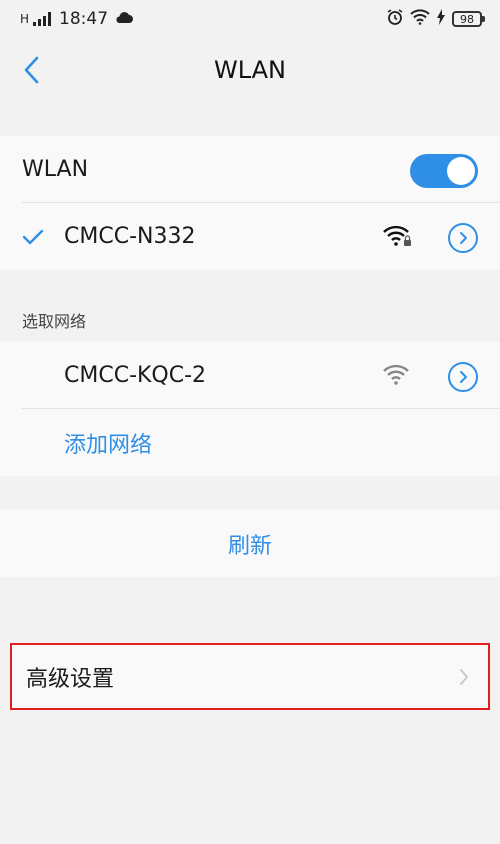 Image resolution: width=500 pixels, height=844 pixels. I want to click on advanced-settings-row: 高级设置, so click(250, 676).